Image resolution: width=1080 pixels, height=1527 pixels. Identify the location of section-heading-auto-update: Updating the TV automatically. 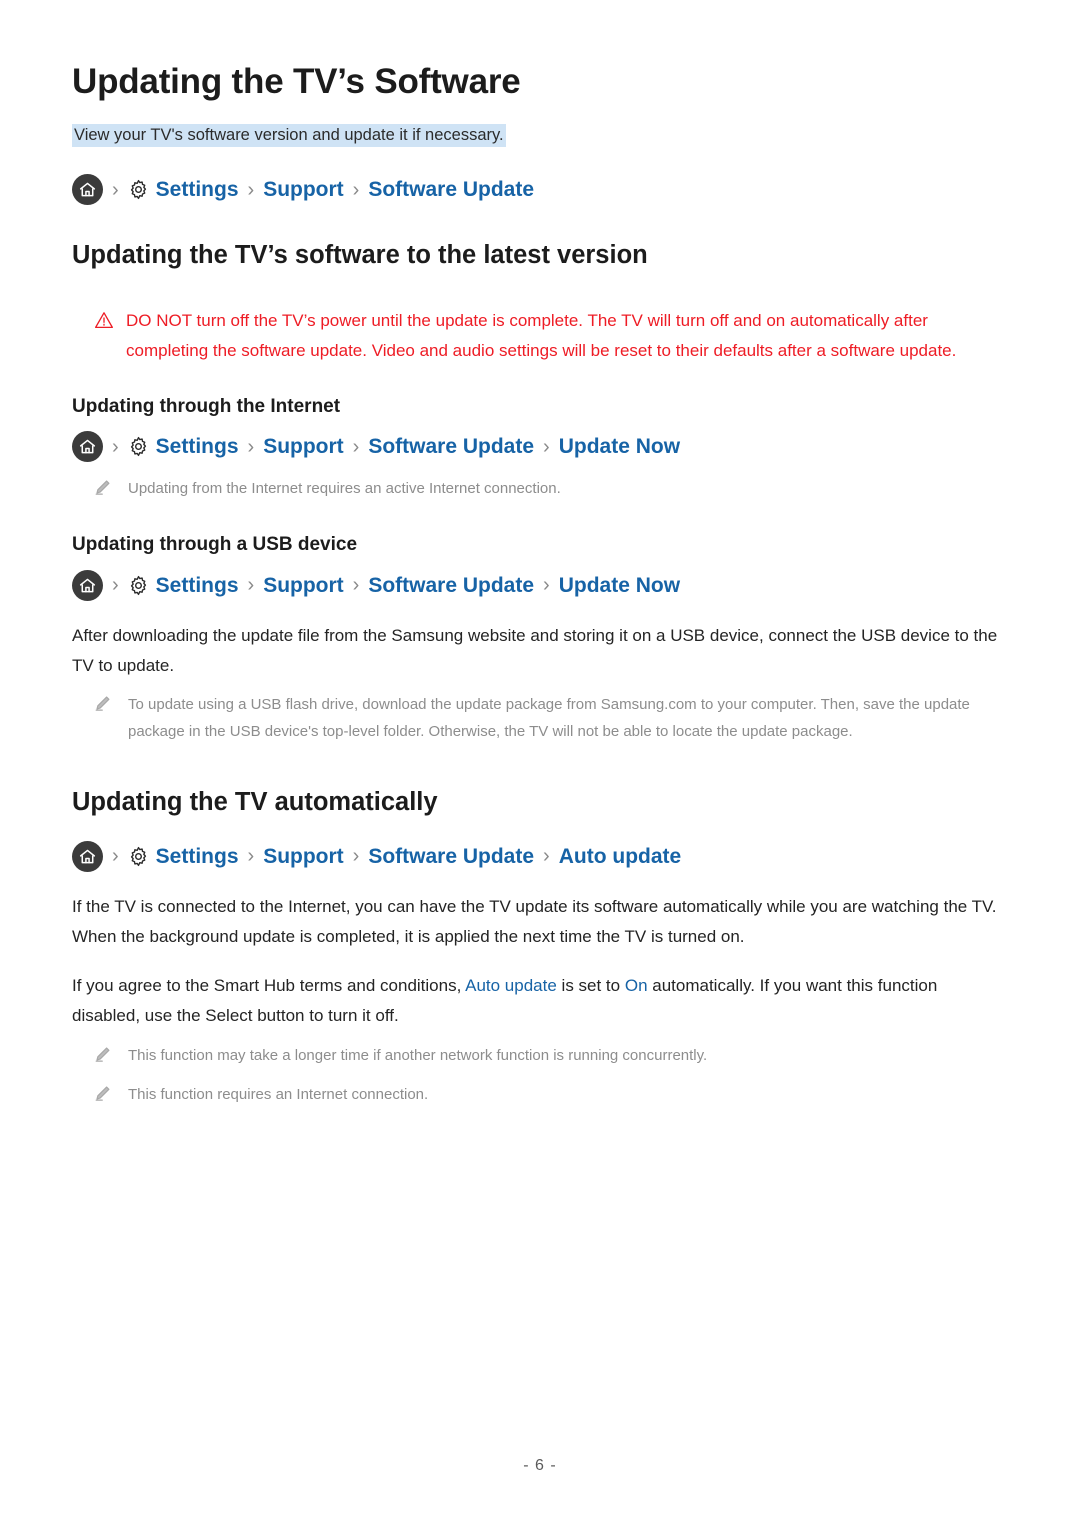
(255, 801).